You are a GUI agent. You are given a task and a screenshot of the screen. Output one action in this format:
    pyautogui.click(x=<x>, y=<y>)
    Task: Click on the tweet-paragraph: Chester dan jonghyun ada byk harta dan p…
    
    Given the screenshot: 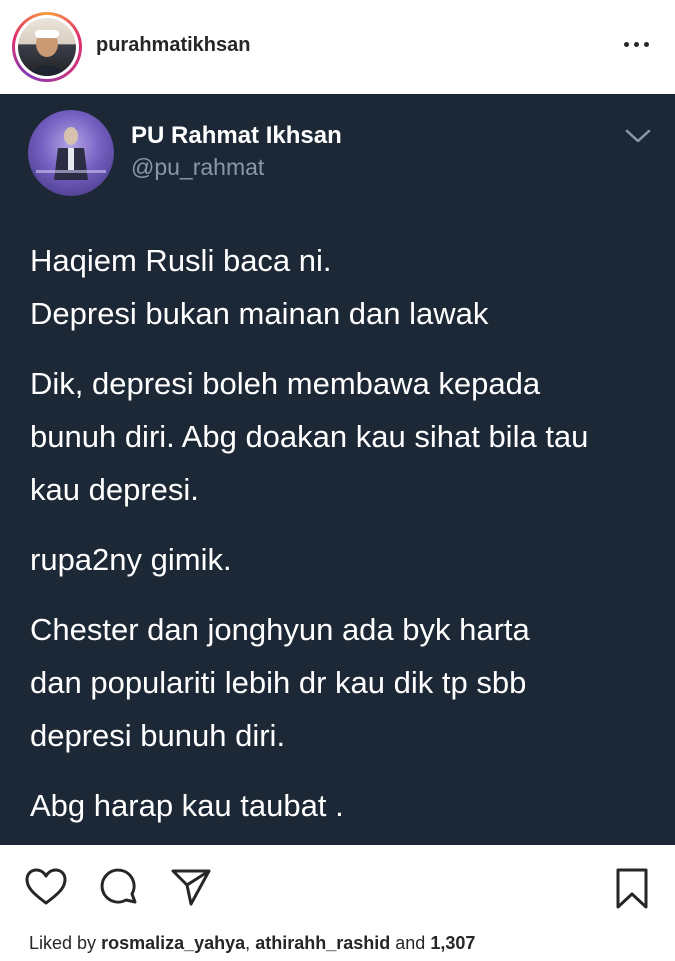 What is the action you would take?
    pyautogui.click(x=280, y=682)
    